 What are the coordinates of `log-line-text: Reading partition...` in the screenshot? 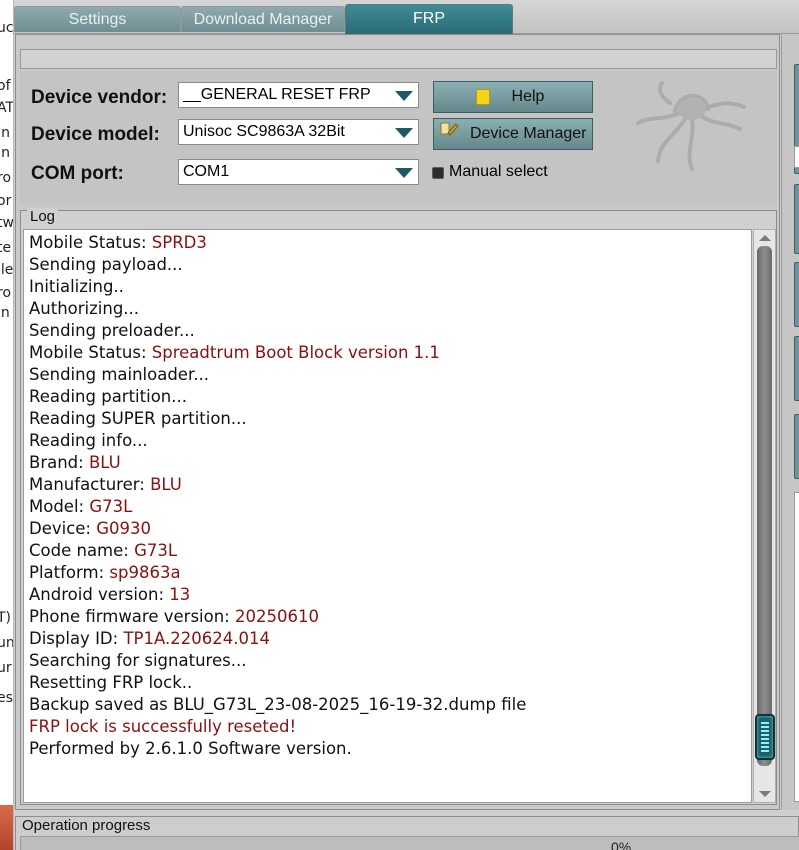 It's located at (108, 396).